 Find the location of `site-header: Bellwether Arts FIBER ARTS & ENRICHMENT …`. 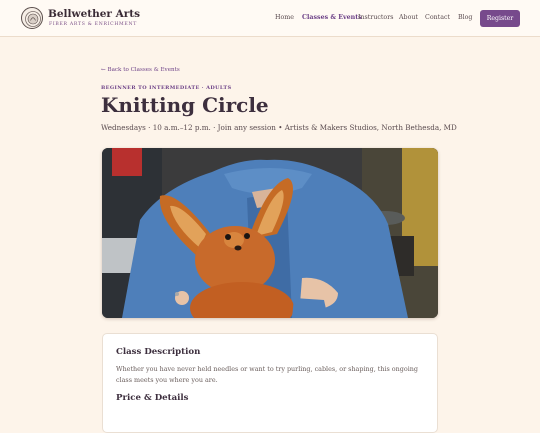

site-header: Bellwether Arts FIBER ARTS & ENRICHMENT … is located at coordinates (270, 18).